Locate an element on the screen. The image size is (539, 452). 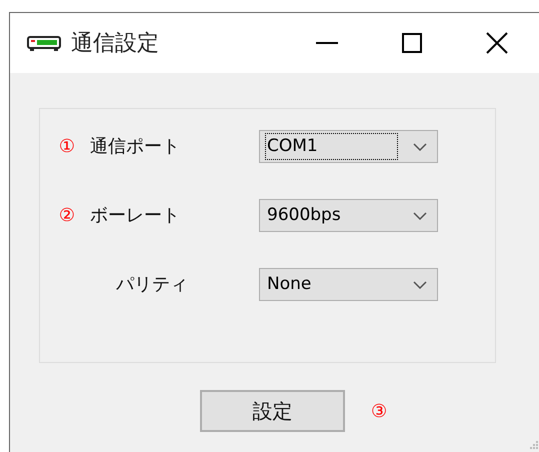
dropdown: COM1 is located at coordinates (348, 146).